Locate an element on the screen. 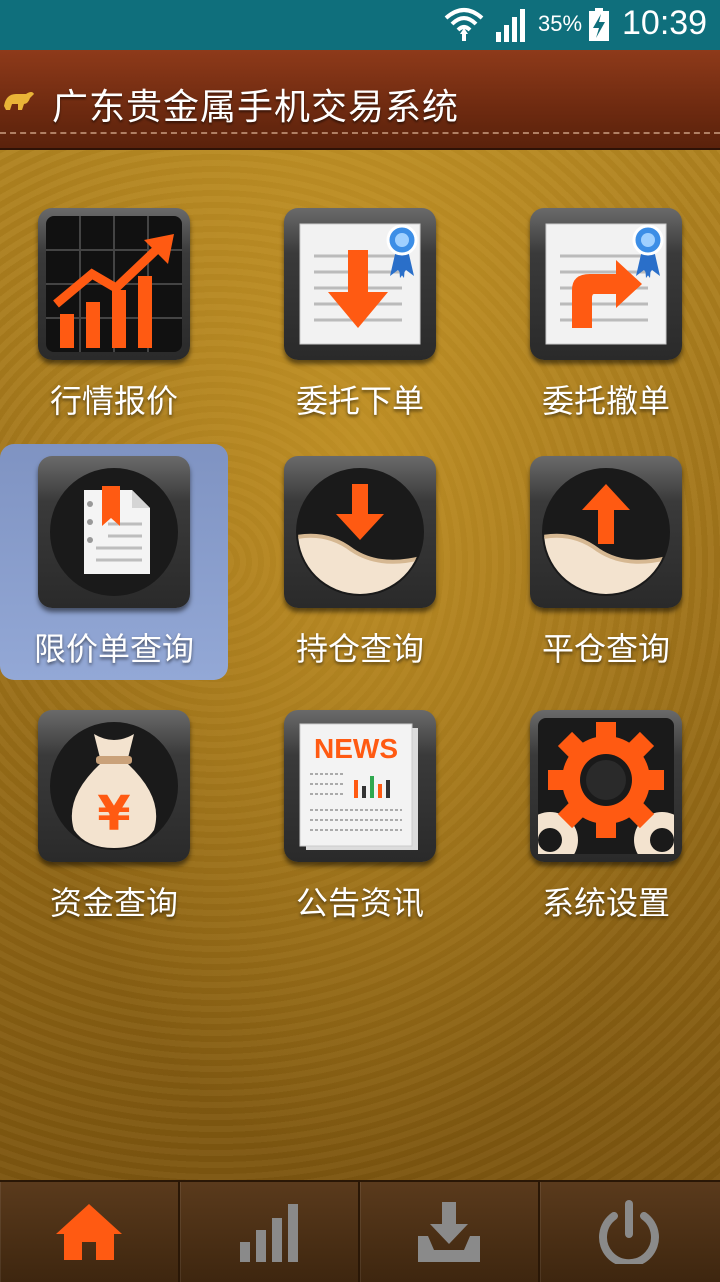 The width and height of the screenshot is (720, 1282). order-cancel-icon is located at coordinates (606, 284).